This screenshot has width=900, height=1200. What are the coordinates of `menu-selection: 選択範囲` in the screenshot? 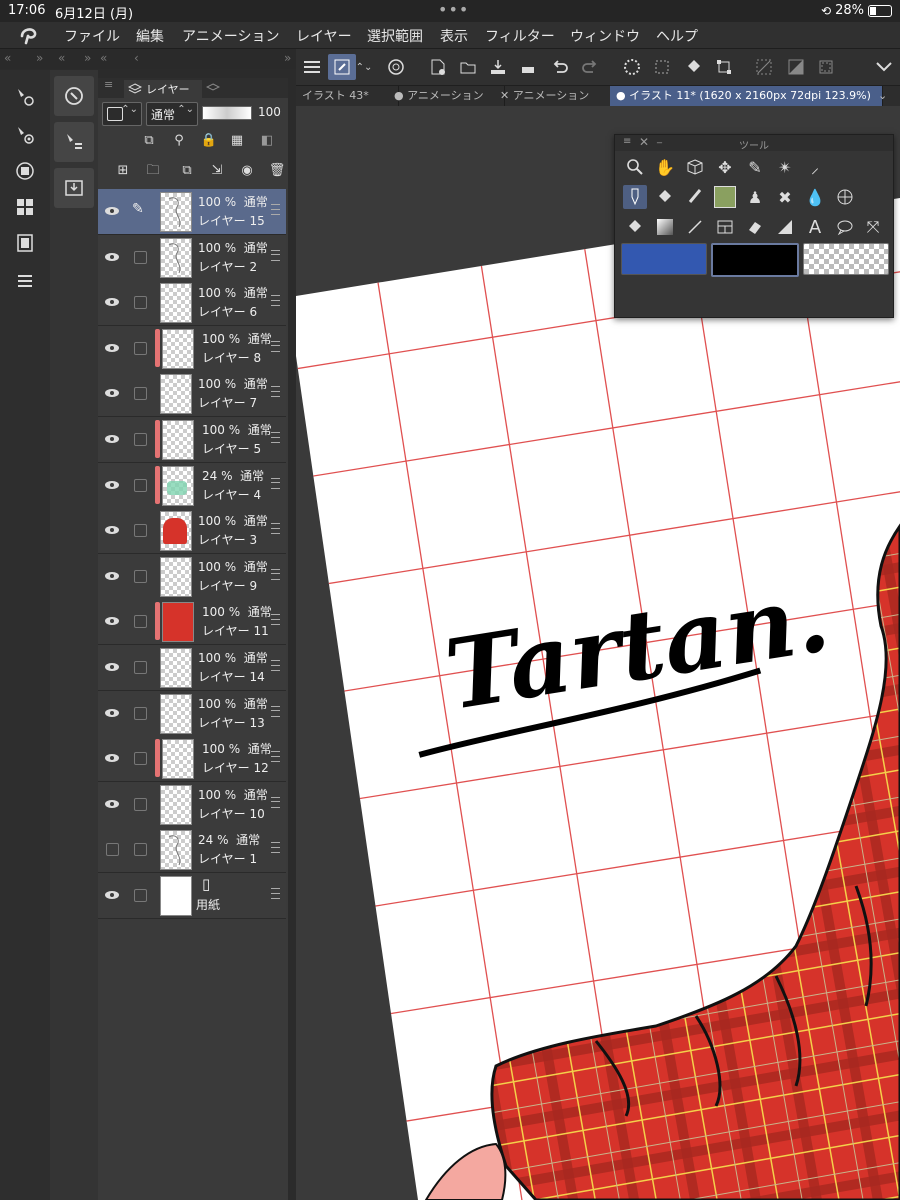 It's located at (395, 36).